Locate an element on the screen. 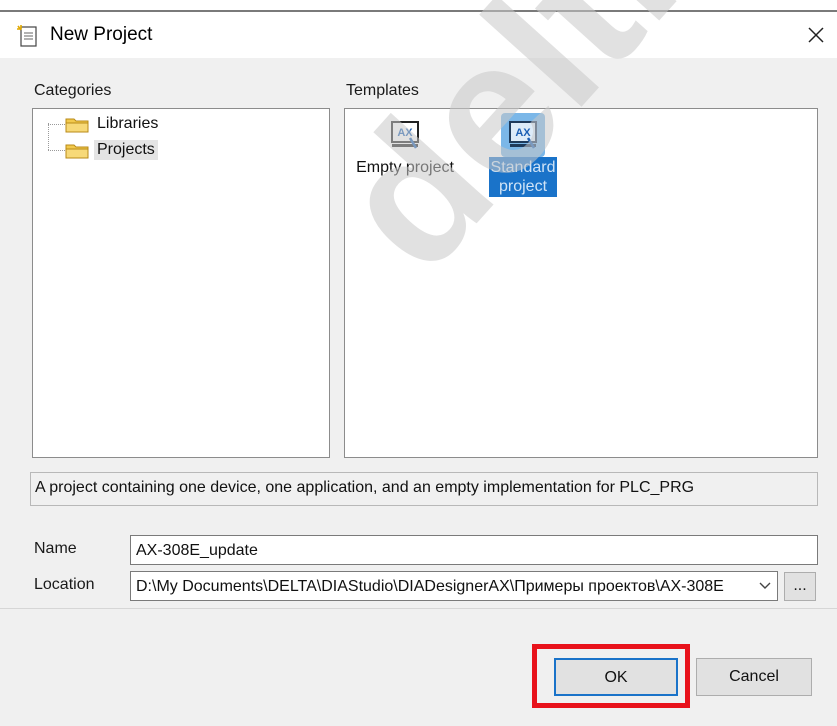 This screenshot has width=837, height=726. location-label: Location is located at coordinates (64, 584).